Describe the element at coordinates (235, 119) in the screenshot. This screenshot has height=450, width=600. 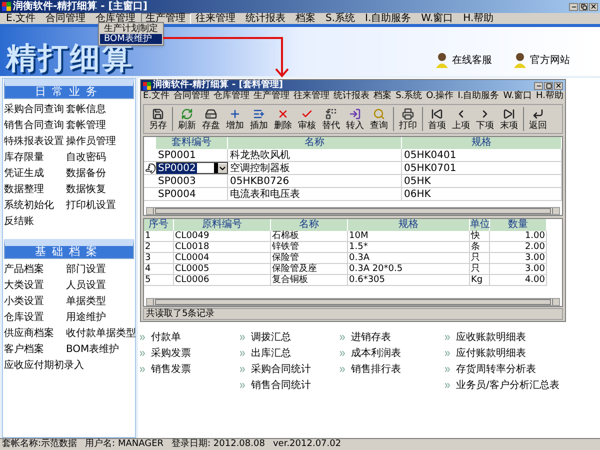
I see `toolbar-button: 增加` at that location.